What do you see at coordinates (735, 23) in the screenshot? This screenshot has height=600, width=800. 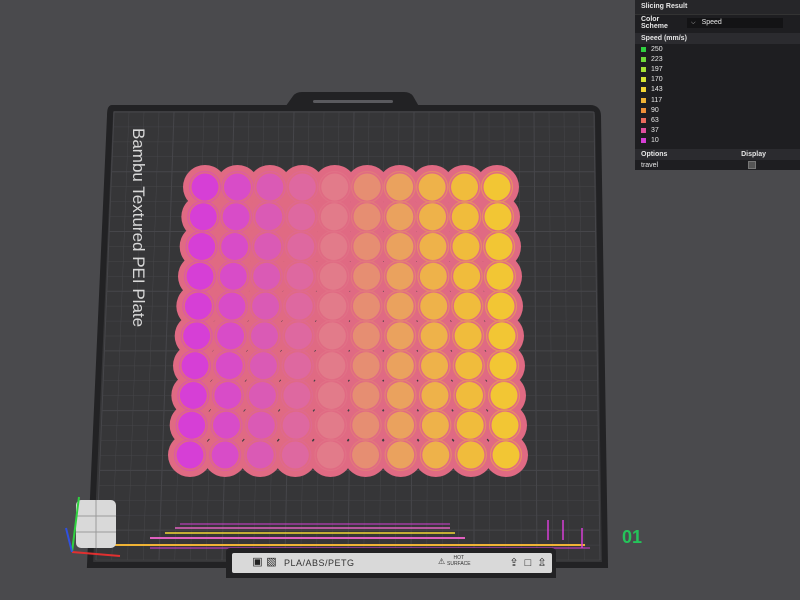 I see `color-scheme-select: ⌵ Speed` at bounding box center [735, 23].